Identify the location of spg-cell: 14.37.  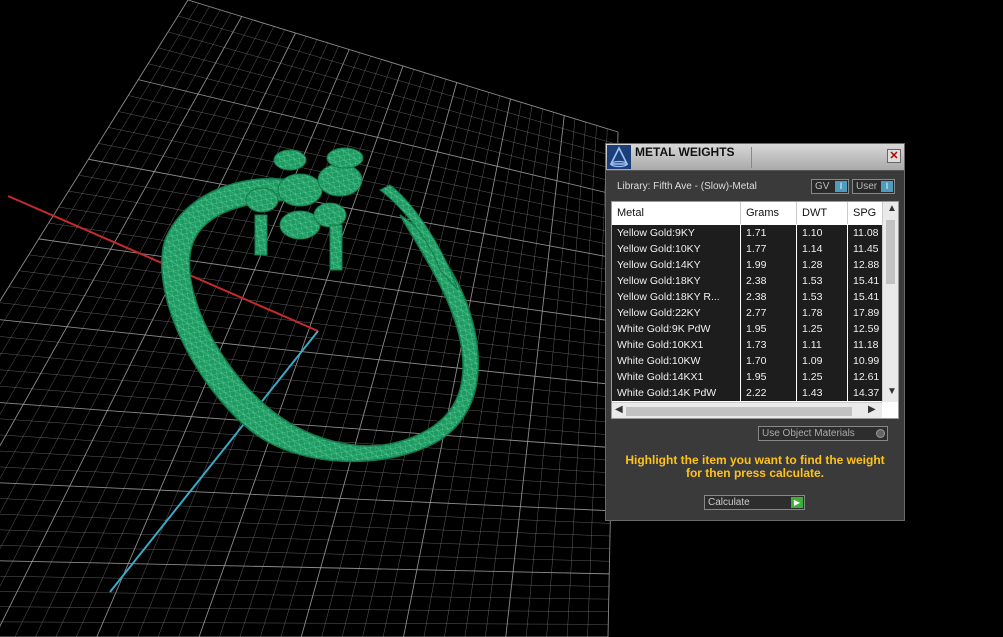
(866, 393).